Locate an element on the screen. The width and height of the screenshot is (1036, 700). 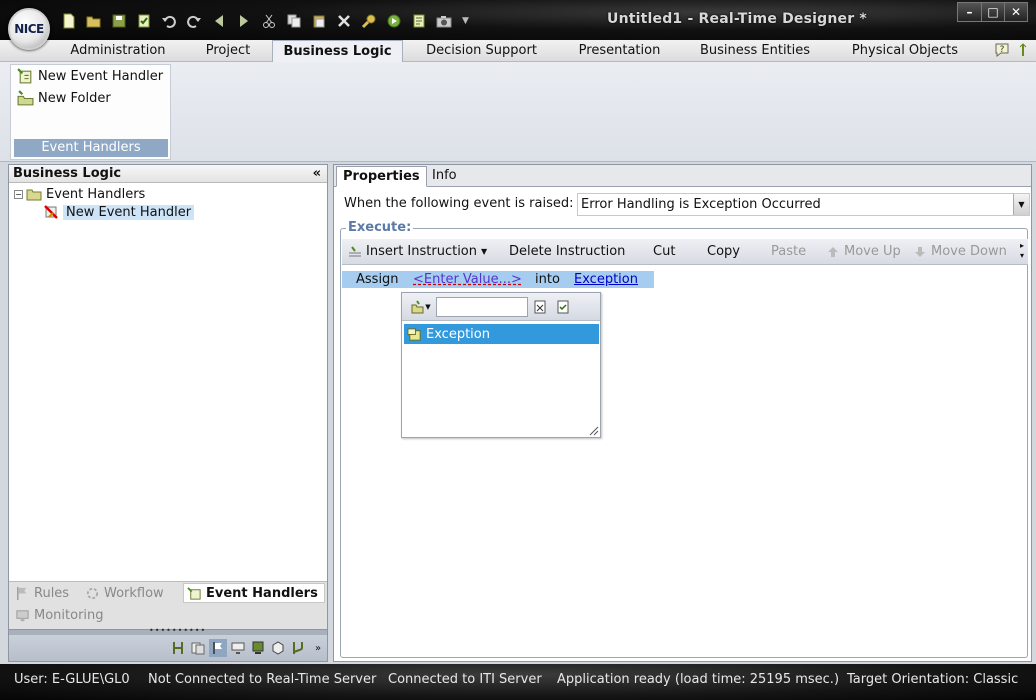
mini-pages-icon is located at coordinates (198, 648).